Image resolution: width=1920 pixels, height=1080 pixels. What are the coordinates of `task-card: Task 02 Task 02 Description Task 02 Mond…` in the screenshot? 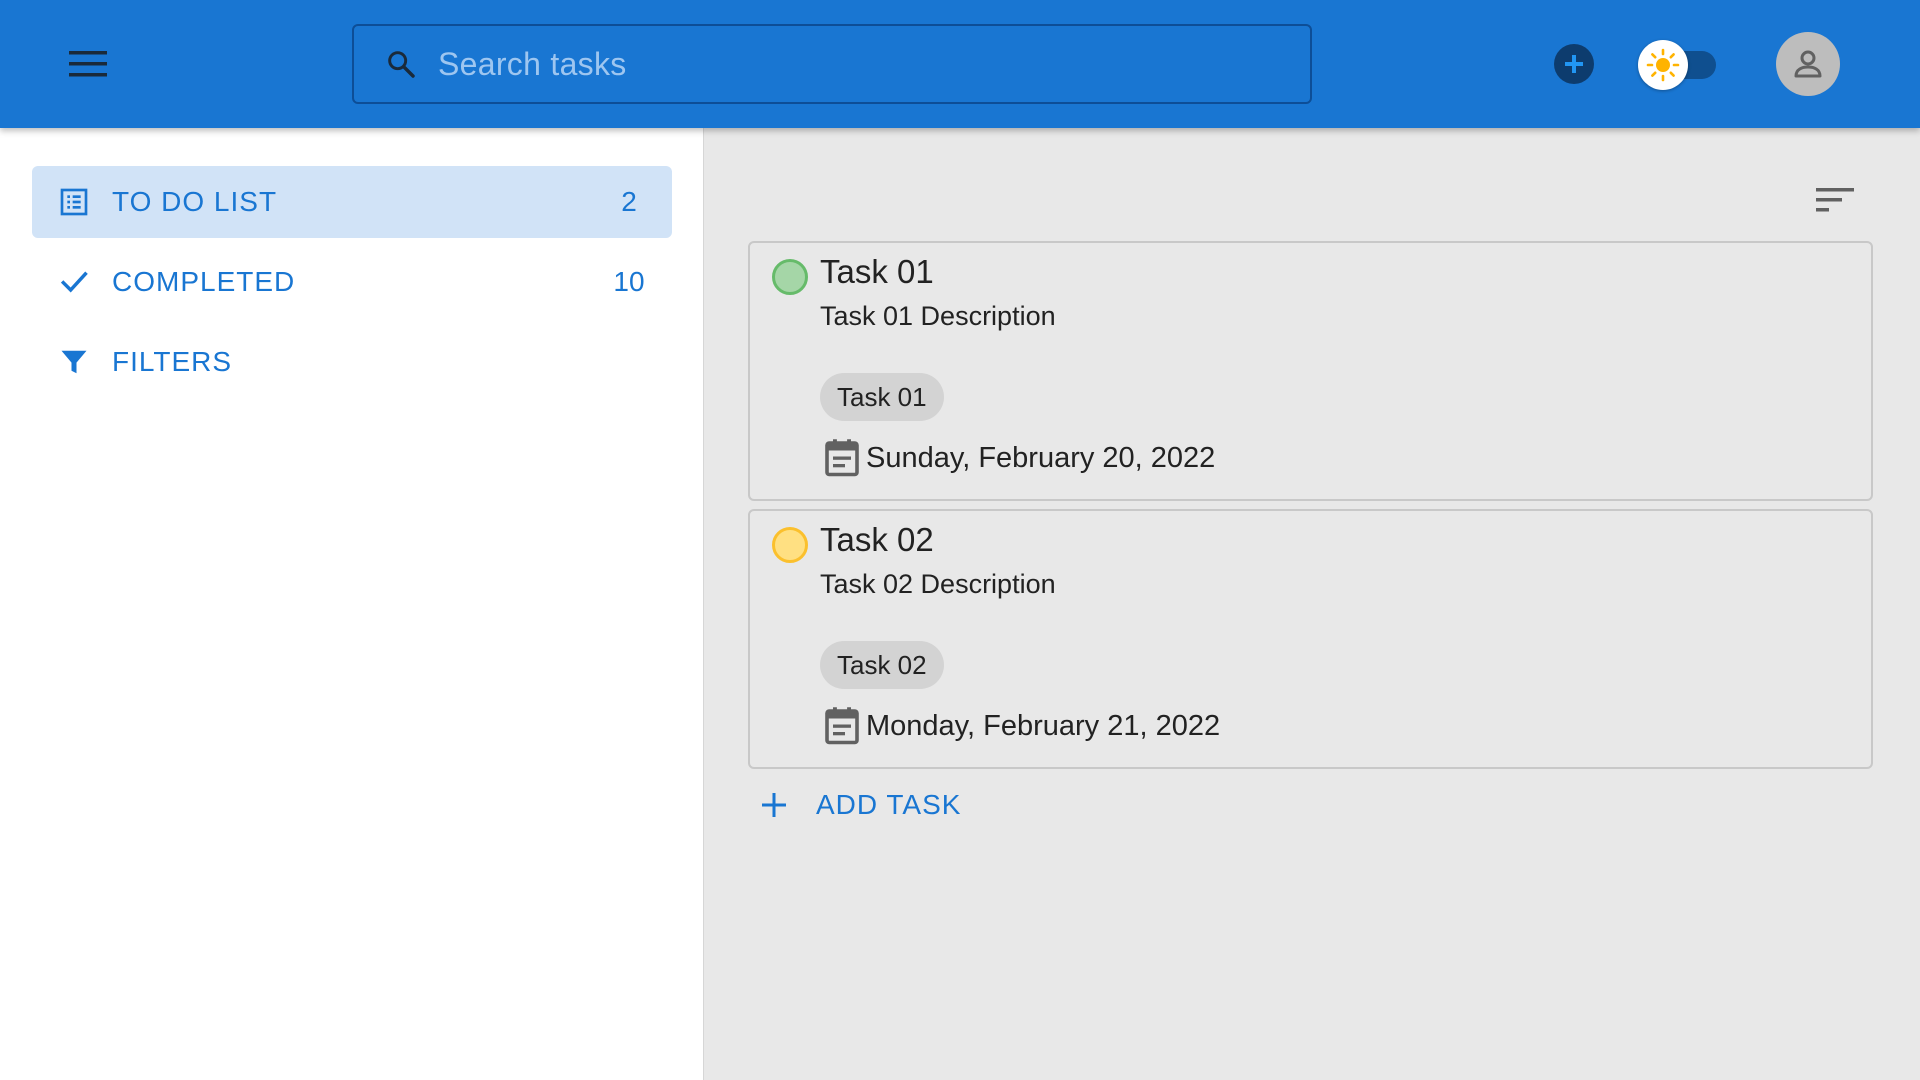 It's located at (1310, 639).